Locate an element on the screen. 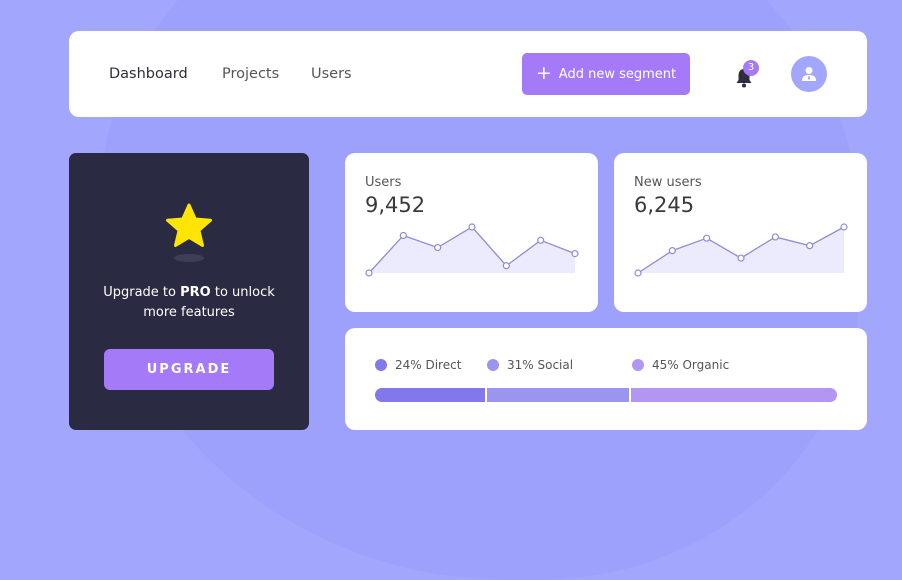  plus-icon: + is located at coordinates (543, 72).